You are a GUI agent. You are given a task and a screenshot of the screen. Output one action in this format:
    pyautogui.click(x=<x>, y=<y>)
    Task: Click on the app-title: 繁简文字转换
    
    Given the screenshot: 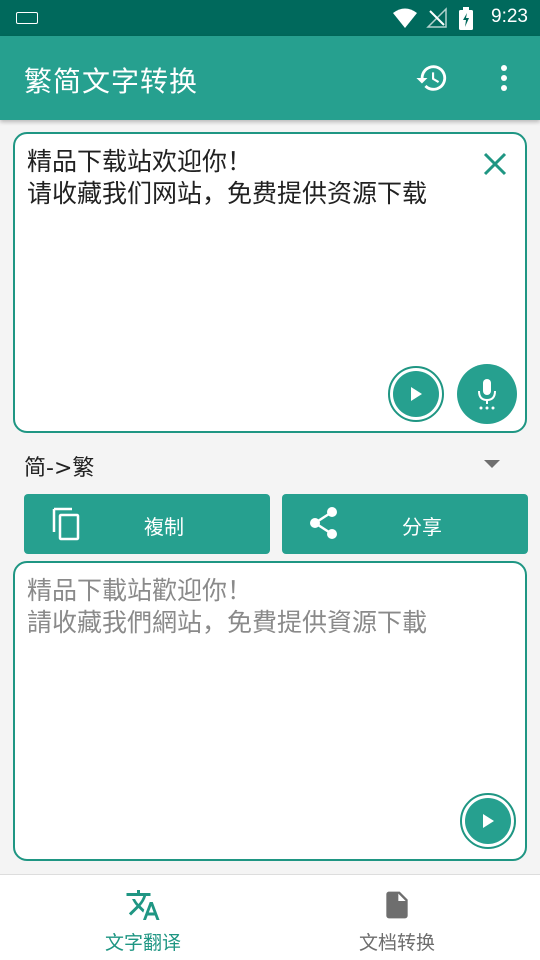 What is the action you would take?
    pyautogui.click(x=111, y=81)
    